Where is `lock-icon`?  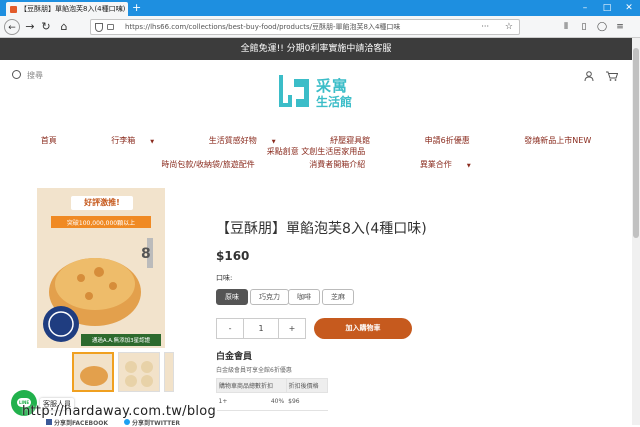 lock-icon is located at coordinates (110, 27).